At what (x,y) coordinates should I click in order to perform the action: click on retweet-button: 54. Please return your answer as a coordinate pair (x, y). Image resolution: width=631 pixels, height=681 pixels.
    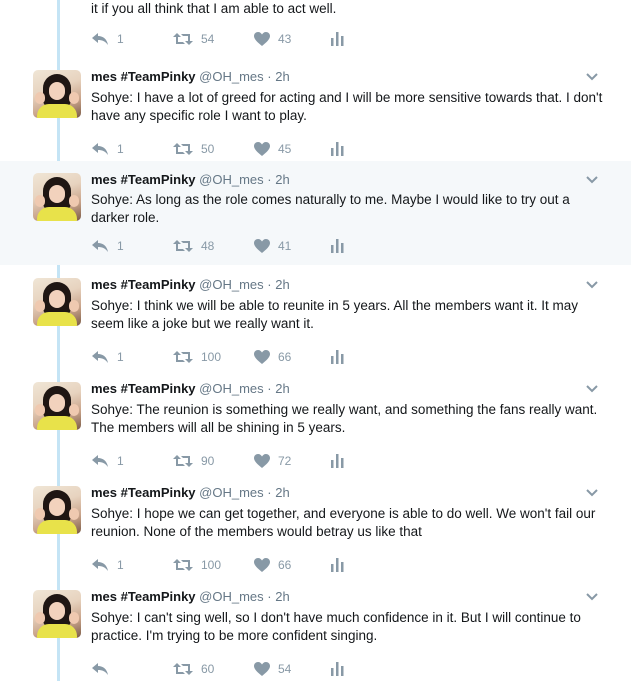
    Looking at the image, I should click on (193, 39).